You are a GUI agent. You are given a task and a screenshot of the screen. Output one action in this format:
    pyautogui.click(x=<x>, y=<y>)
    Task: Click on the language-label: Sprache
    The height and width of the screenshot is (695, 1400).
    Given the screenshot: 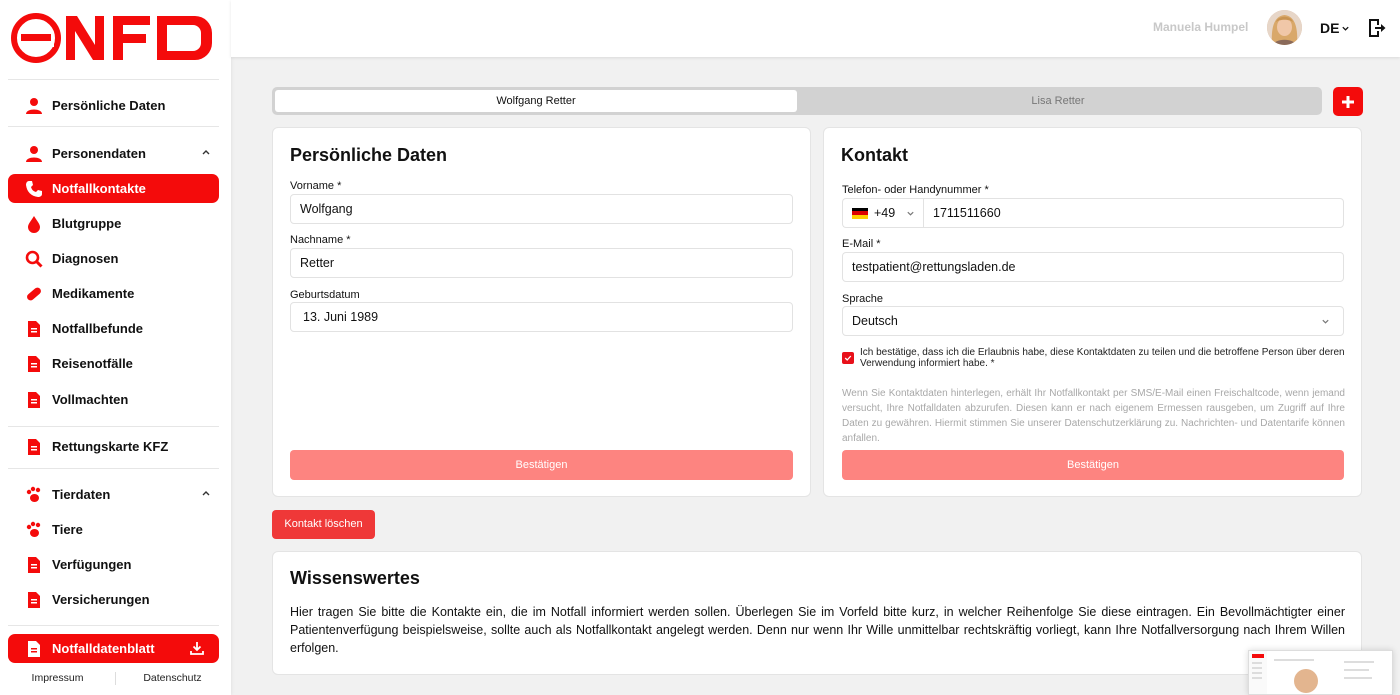 What is the action you would take?
    pyautogui.click(x=862, y=299)
    